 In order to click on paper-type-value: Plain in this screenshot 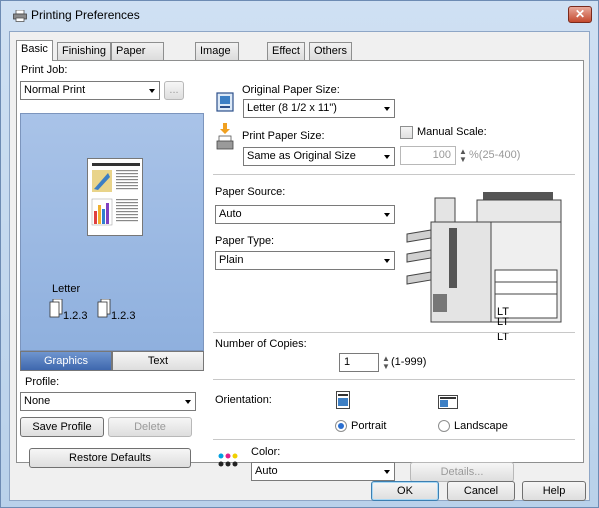, I will do `click(231, 260)`.